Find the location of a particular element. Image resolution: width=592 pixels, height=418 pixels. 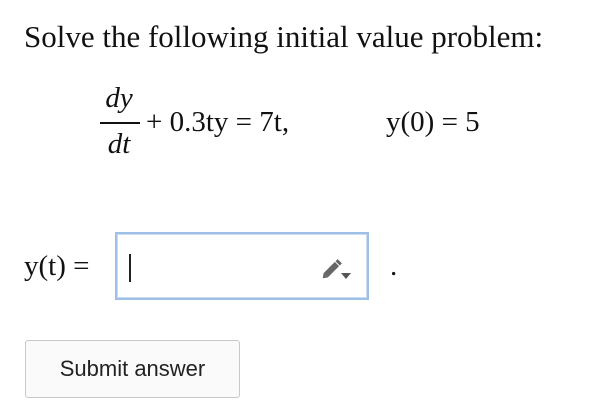

equation-rest: + 0.3ty = 7t, is located at coordinates (218, 122).